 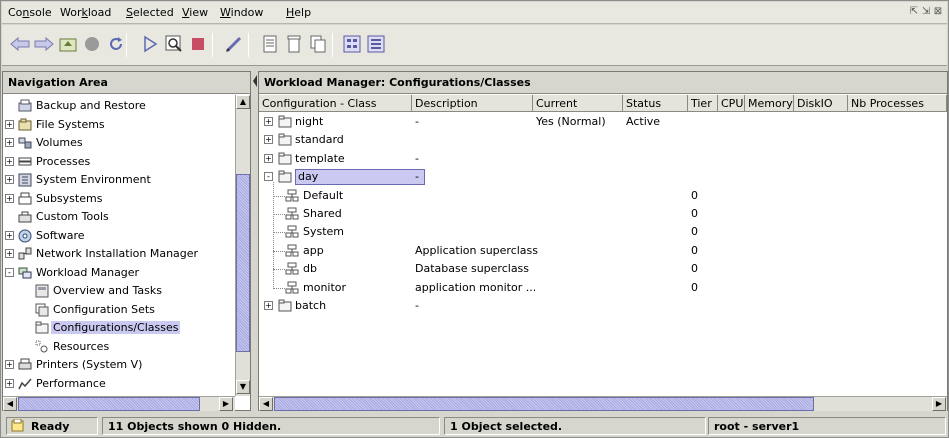 What do you see at coordinates (294, 45) in the screenshot?
I see `delete-button` at bounding box center [294, 45].